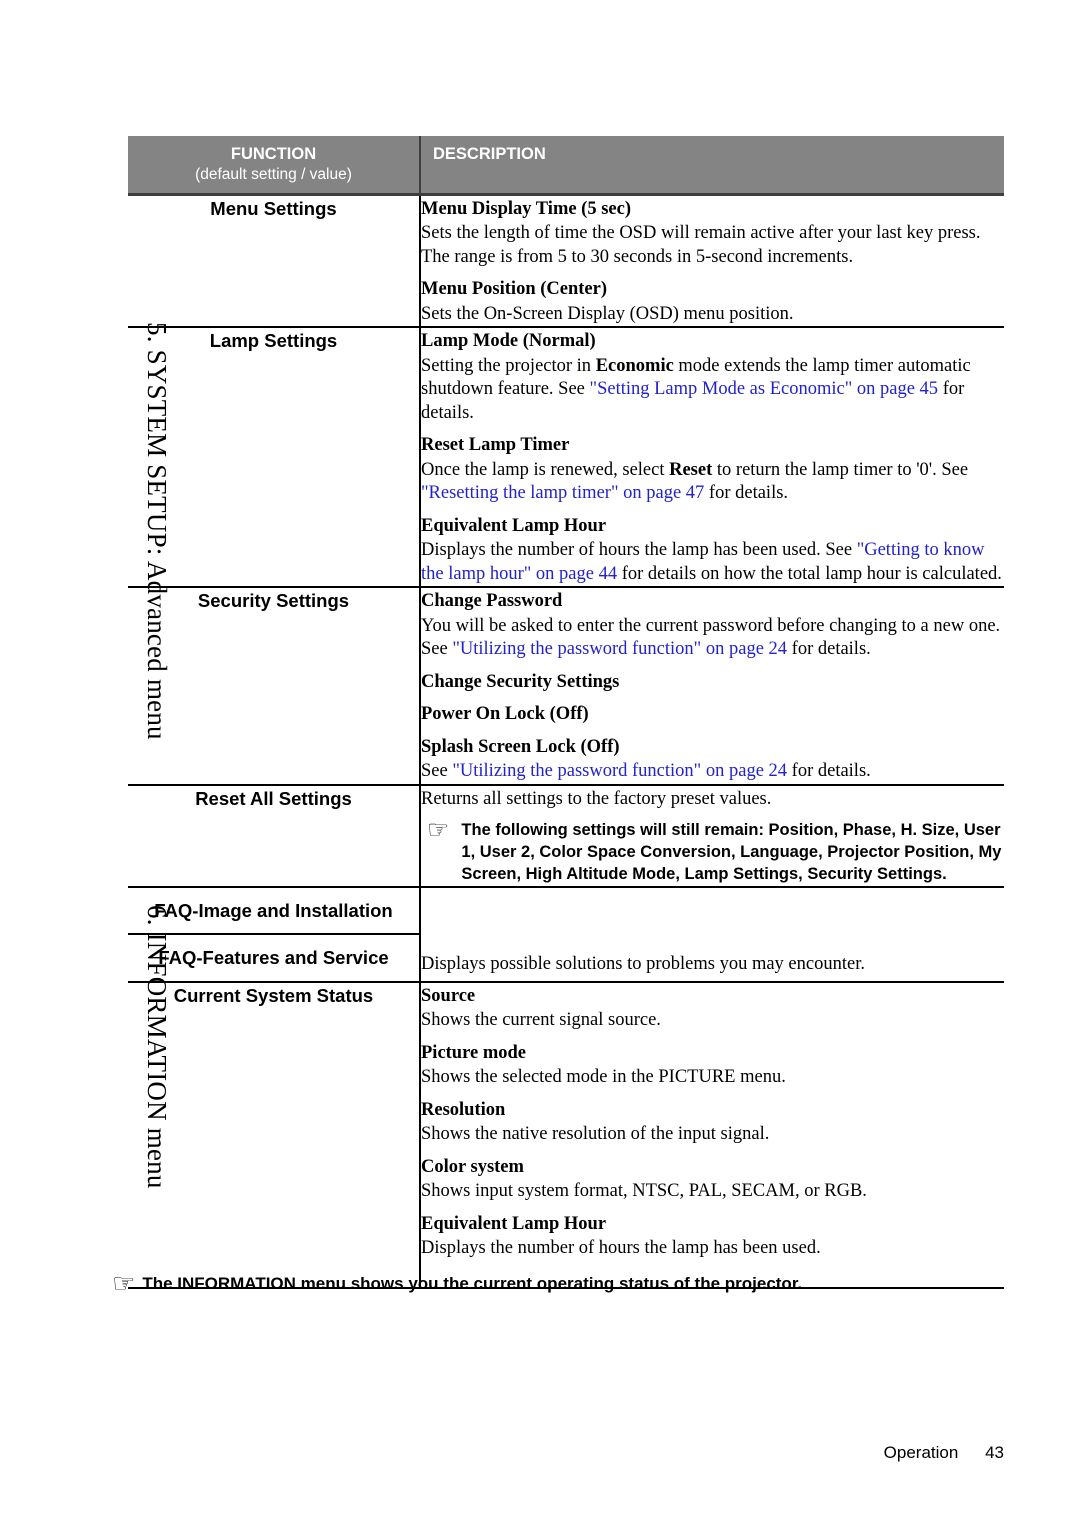  Describe the element at coordinates (274, 957) in the screenshot. I see `function-name-faq-features-and-service: FAQ-Features and Service` at that location.